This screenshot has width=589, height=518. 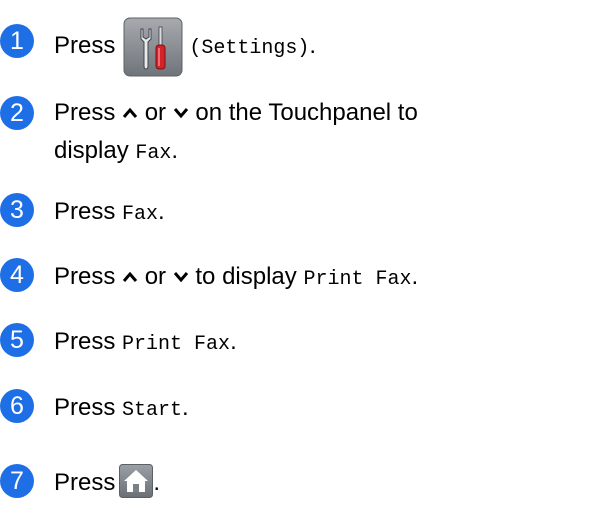 I want to click on step-text: Press Start., so click(x=319, y=409).